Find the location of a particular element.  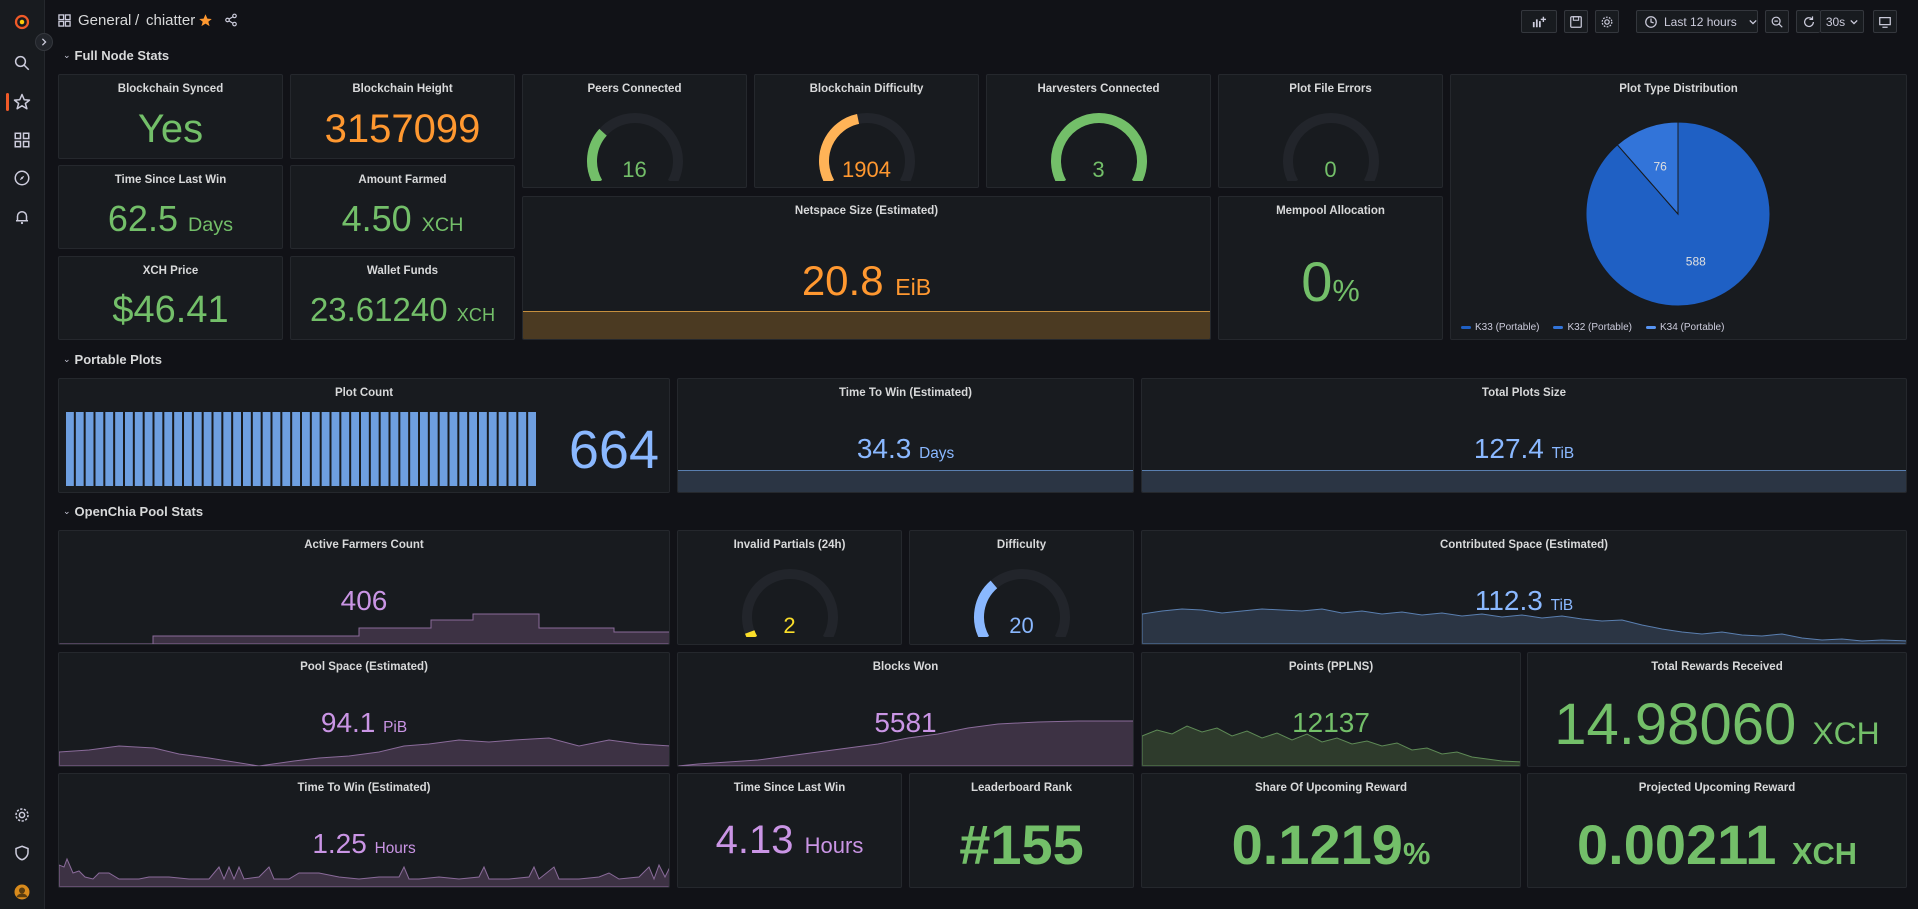

chevron-down-icon is located at coordinates (1753, 22).